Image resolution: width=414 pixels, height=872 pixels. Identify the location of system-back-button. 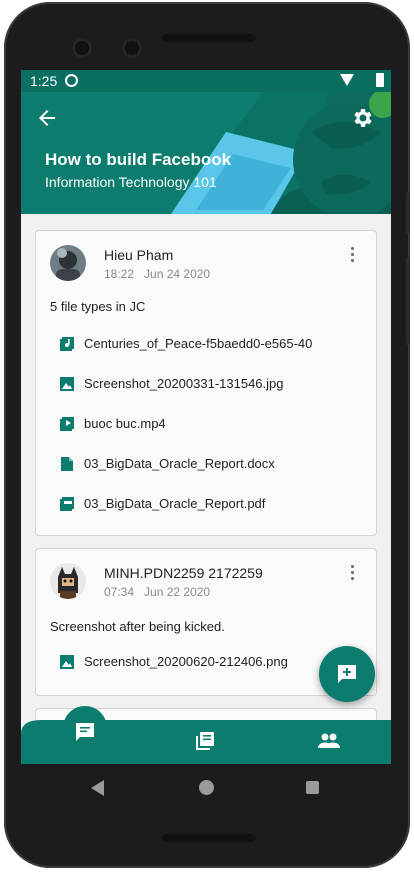
(97, 788).